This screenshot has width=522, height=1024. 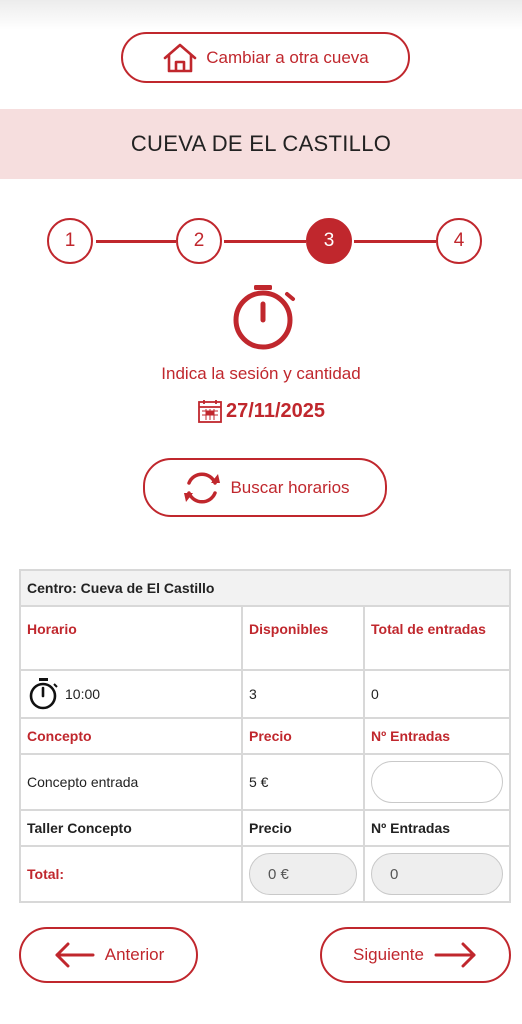 I want to click on workshop-col-name: Taller Concepto, so click(x=131, y=828).